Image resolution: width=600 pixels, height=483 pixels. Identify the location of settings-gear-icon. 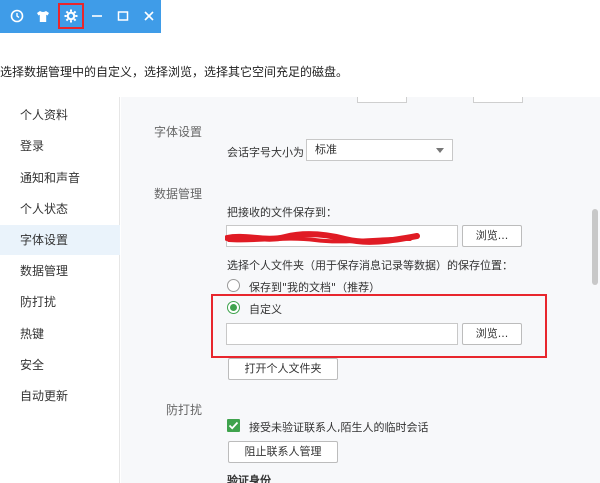
(71, 16).